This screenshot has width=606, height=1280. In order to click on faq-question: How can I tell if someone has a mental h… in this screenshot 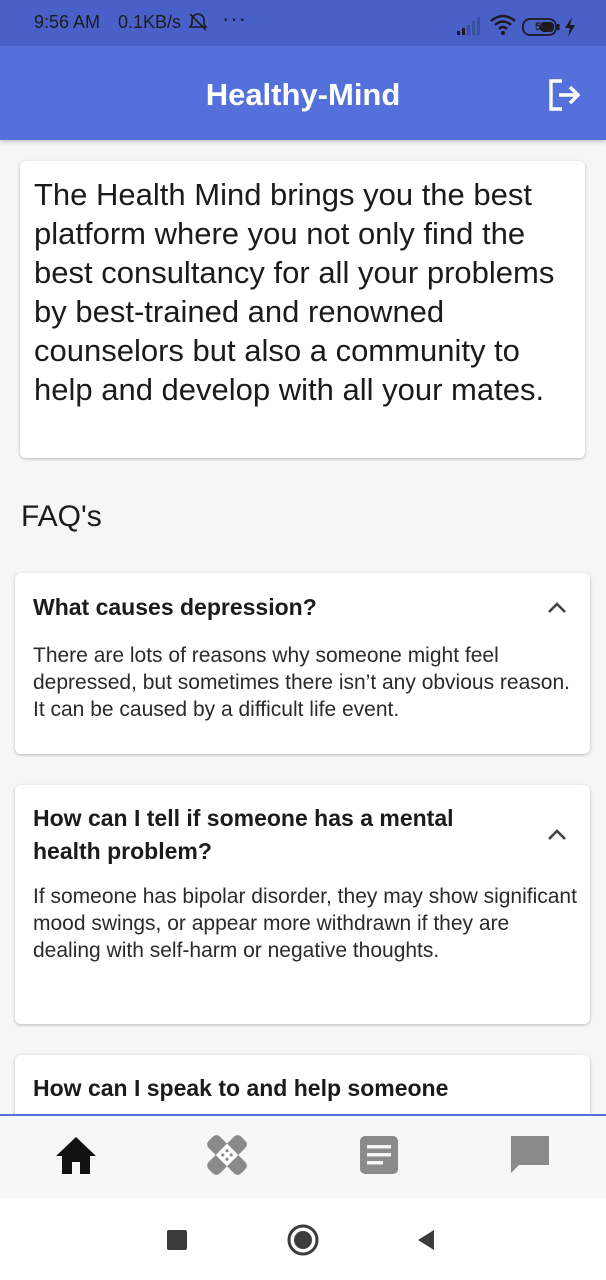, I will do `click(243, 834)`.